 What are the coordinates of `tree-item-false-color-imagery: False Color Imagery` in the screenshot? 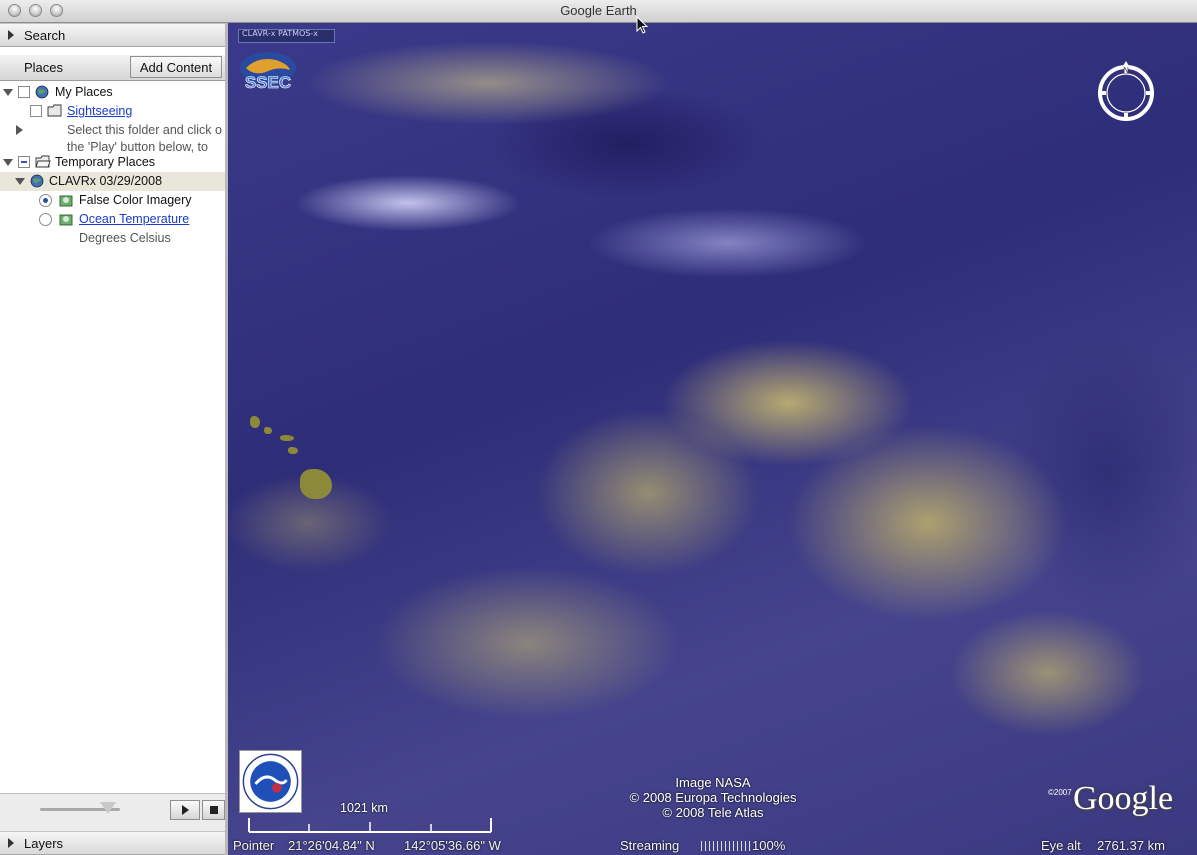 It's located at (112, 200).